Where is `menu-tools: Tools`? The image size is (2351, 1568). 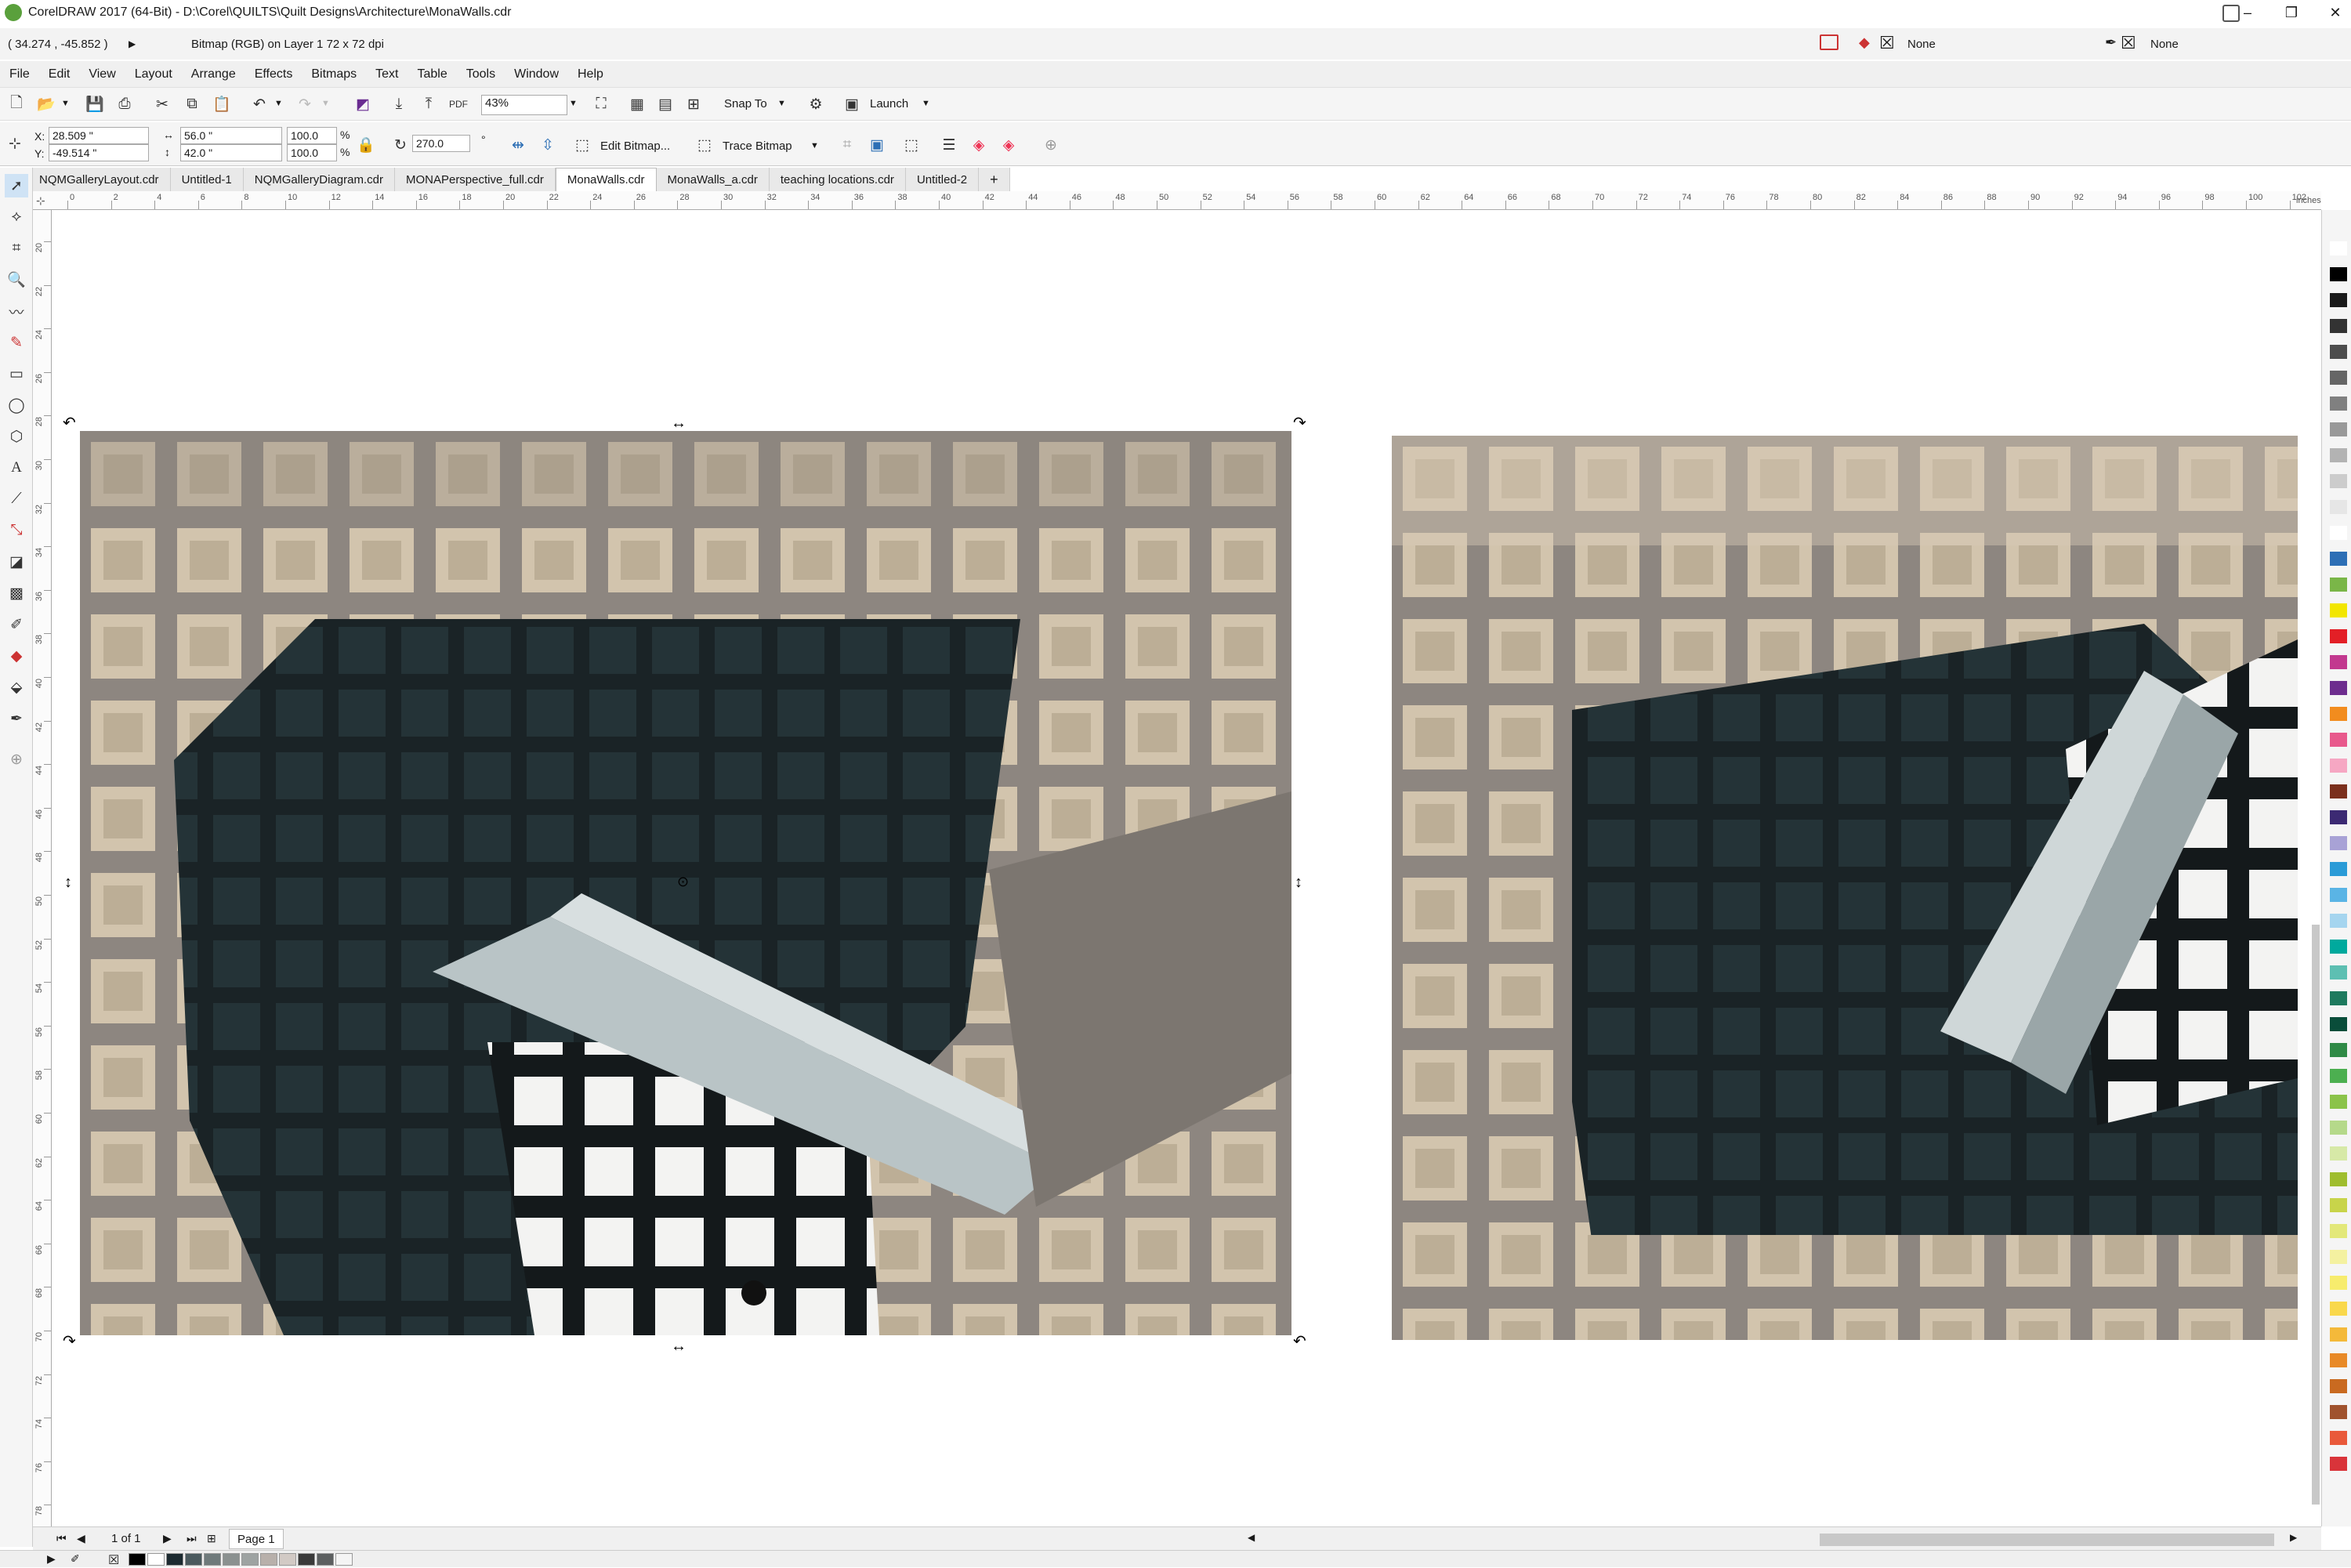 menu-tools: Tools is located at coordinates (481, 74).